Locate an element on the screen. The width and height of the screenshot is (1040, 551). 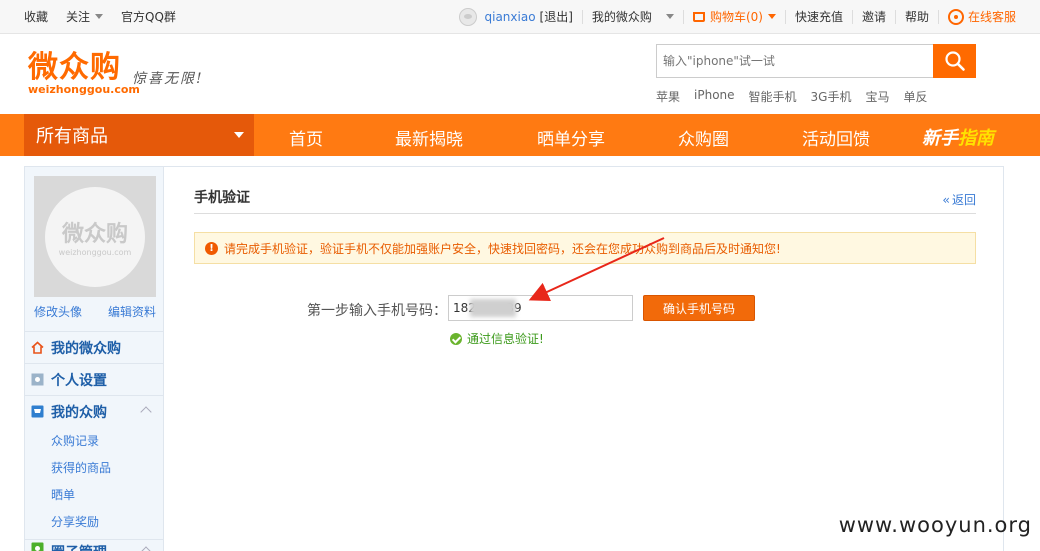
recharge-label: 快速充值 is located at coordinates (818, 17).